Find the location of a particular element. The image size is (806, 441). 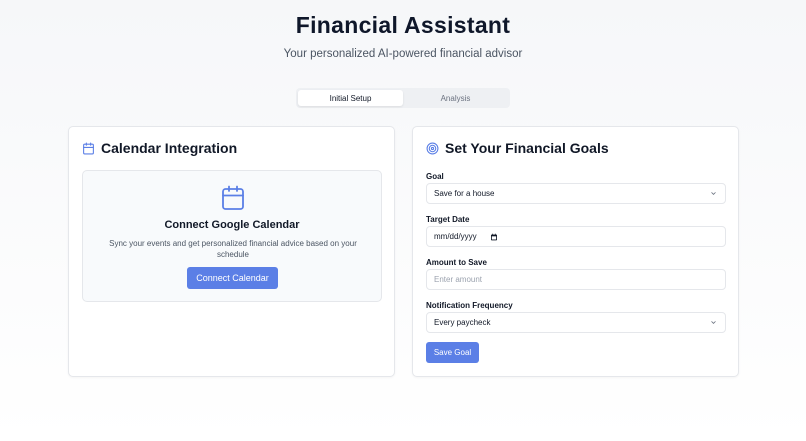

notification-frequency-value: Every paycheck is located at coordinates (462, 322).